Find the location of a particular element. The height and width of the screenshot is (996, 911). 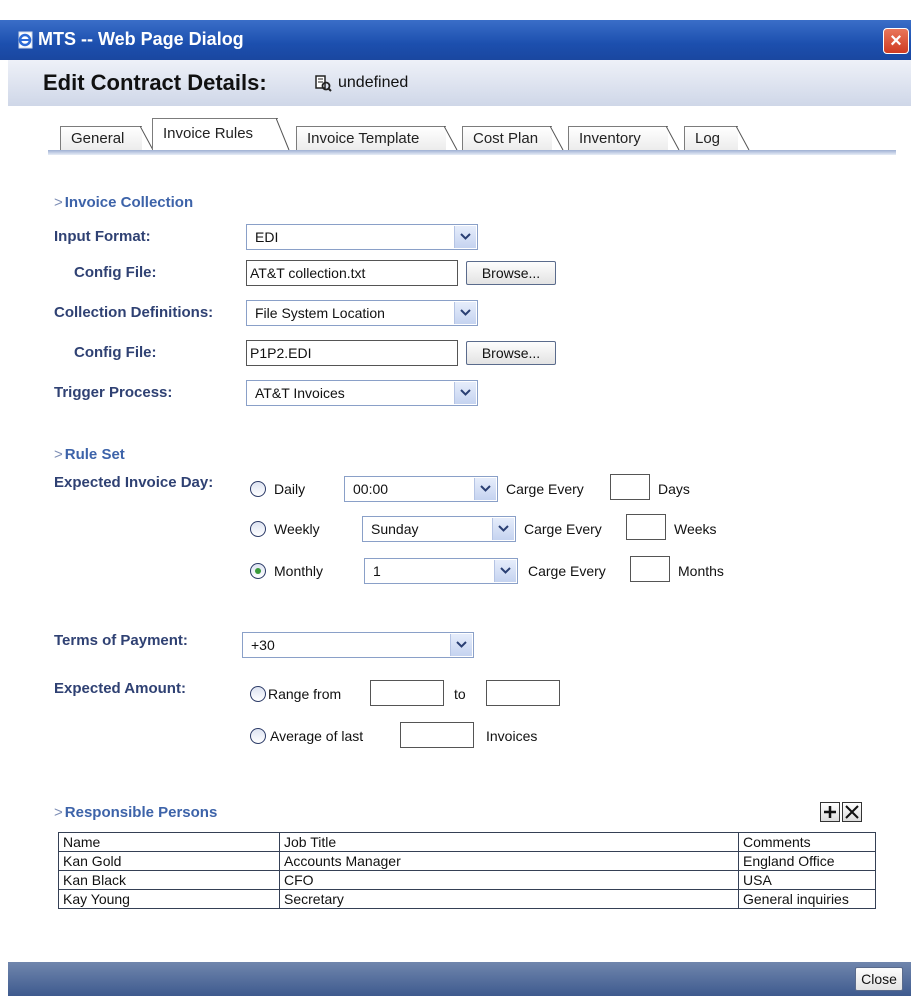

tab-label: Inventory is located at coordinates (610, 138).